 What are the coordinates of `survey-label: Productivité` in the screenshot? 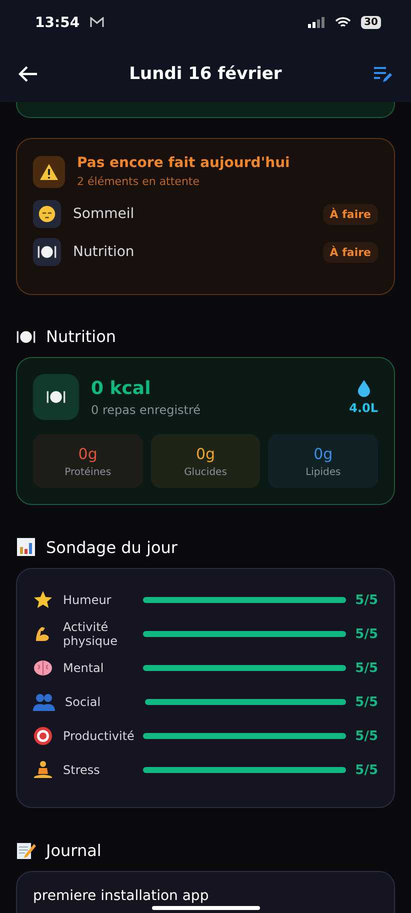 It's located at (99, 736).